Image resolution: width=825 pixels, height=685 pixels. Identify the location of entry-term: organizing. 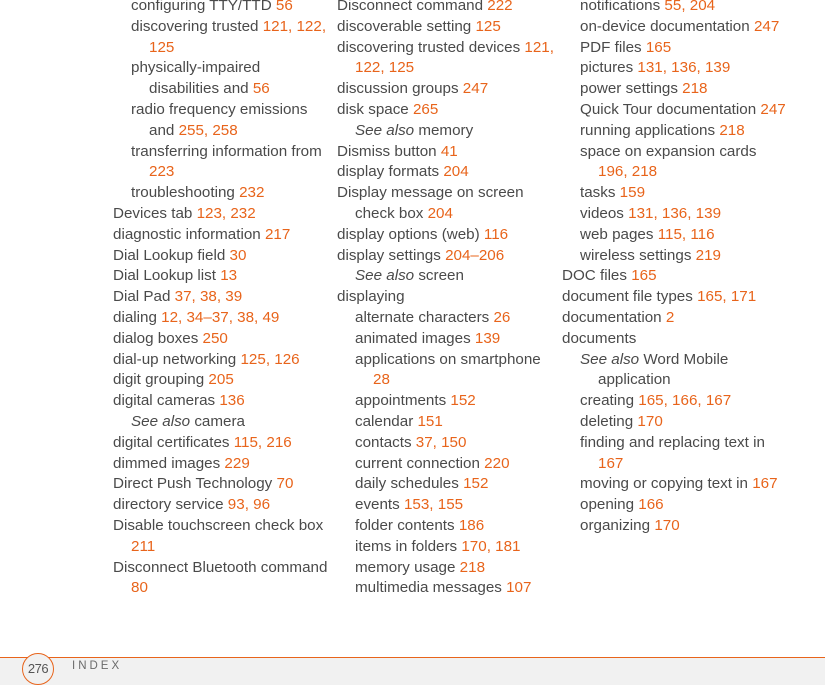
(617, 525).